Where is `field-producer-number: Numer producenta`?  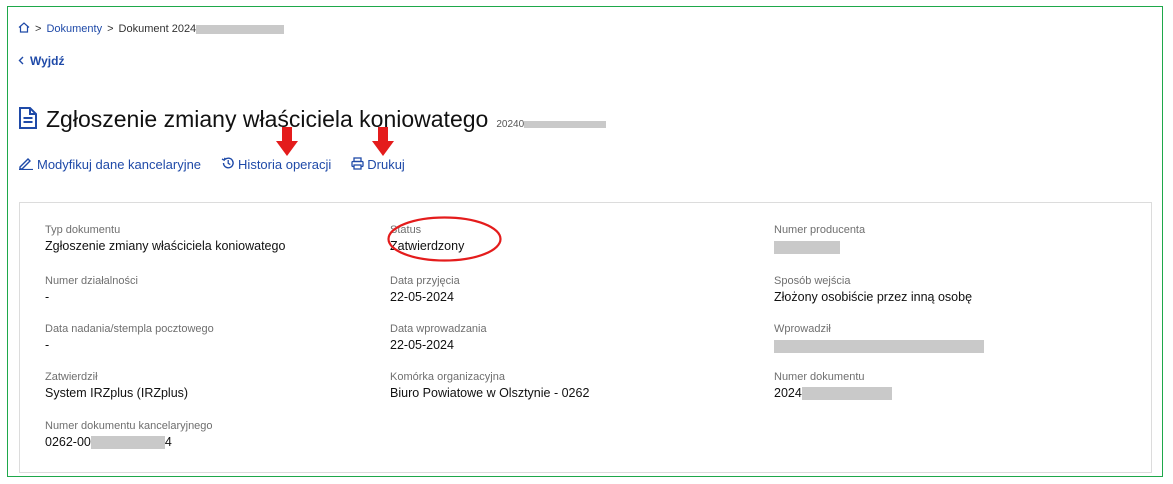 field-producer-number: Numer producenta is located at coordinates (819, 238).